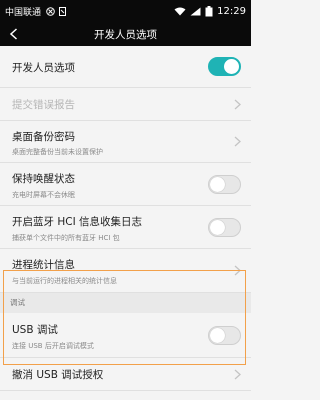  I want to click on usb-debugging-row: USB 调试 连接 USB 后开启调试模式, so click(125, 335).